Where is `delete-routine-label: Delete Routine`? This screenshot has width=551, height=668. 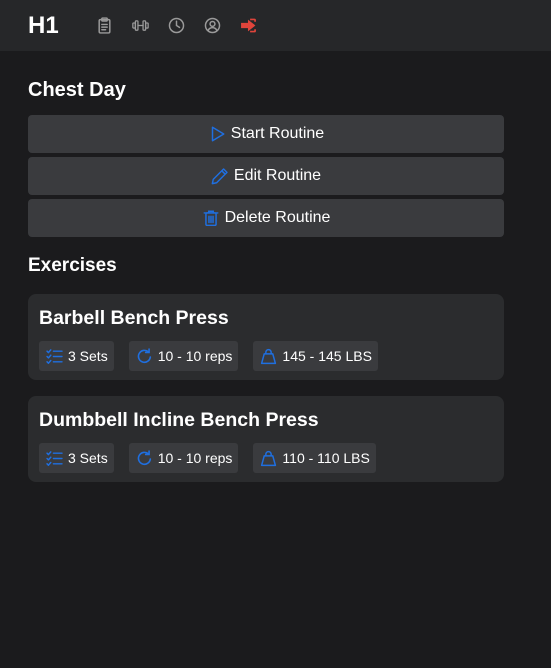
delete-routine-label: Delete Routine is located at coordinates (277, 217).